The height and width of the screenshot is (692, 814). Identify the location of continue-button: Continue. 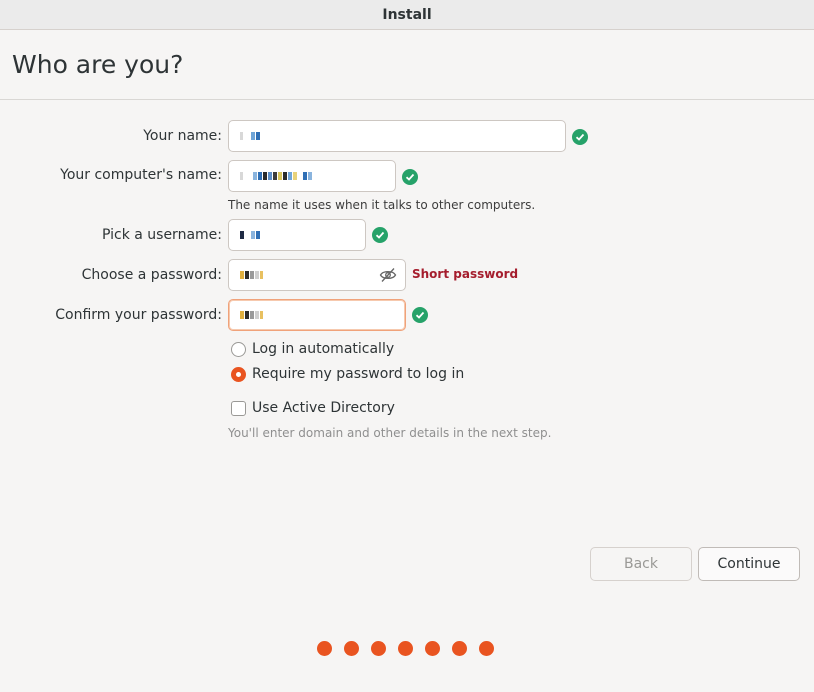
(749, 564).